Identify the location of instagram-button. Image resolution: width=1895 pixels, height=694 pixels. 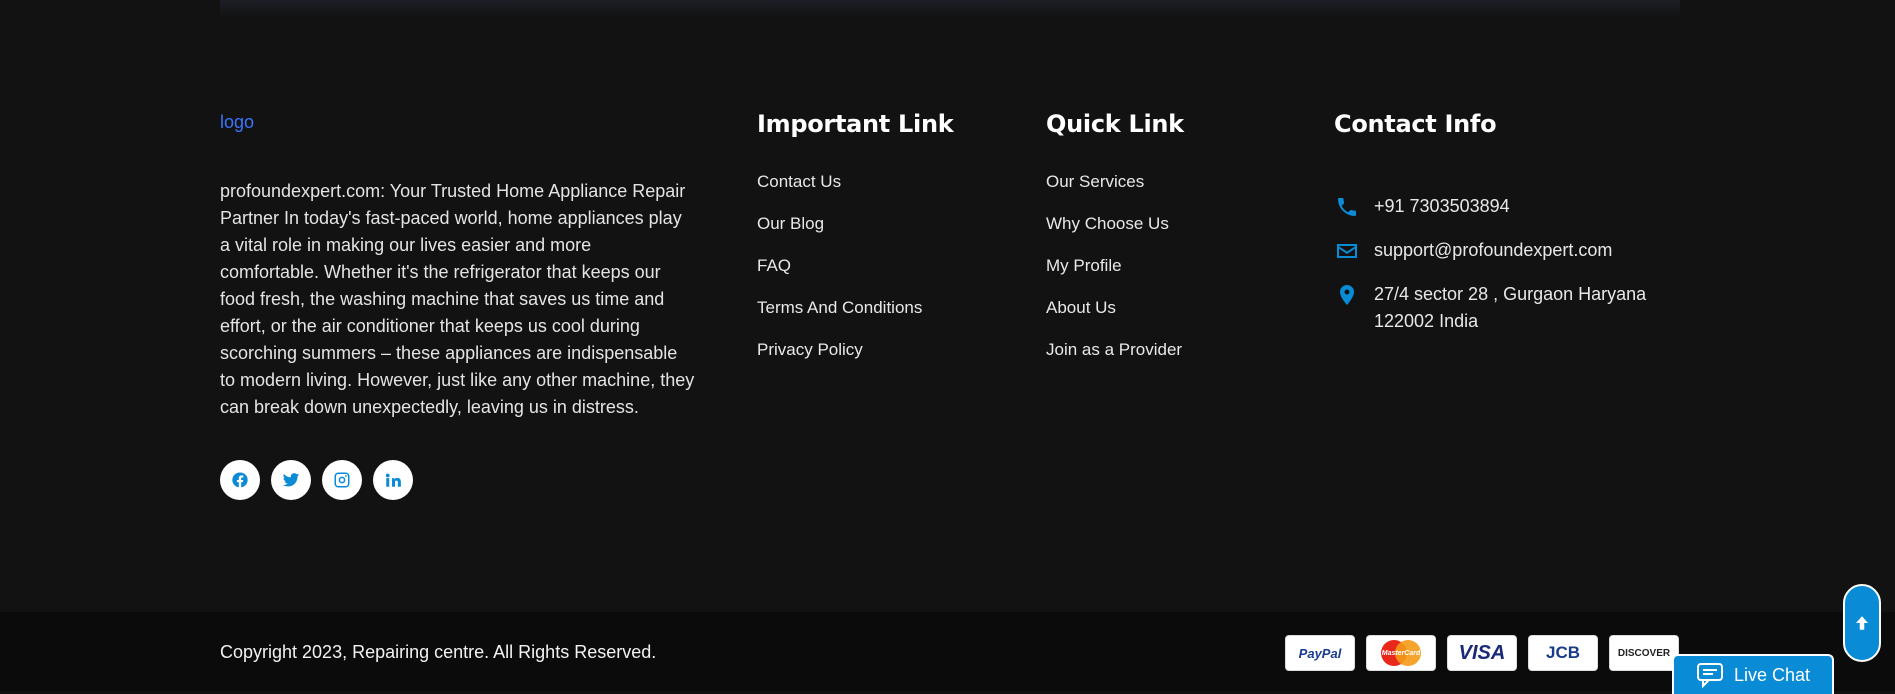
(342, 480).